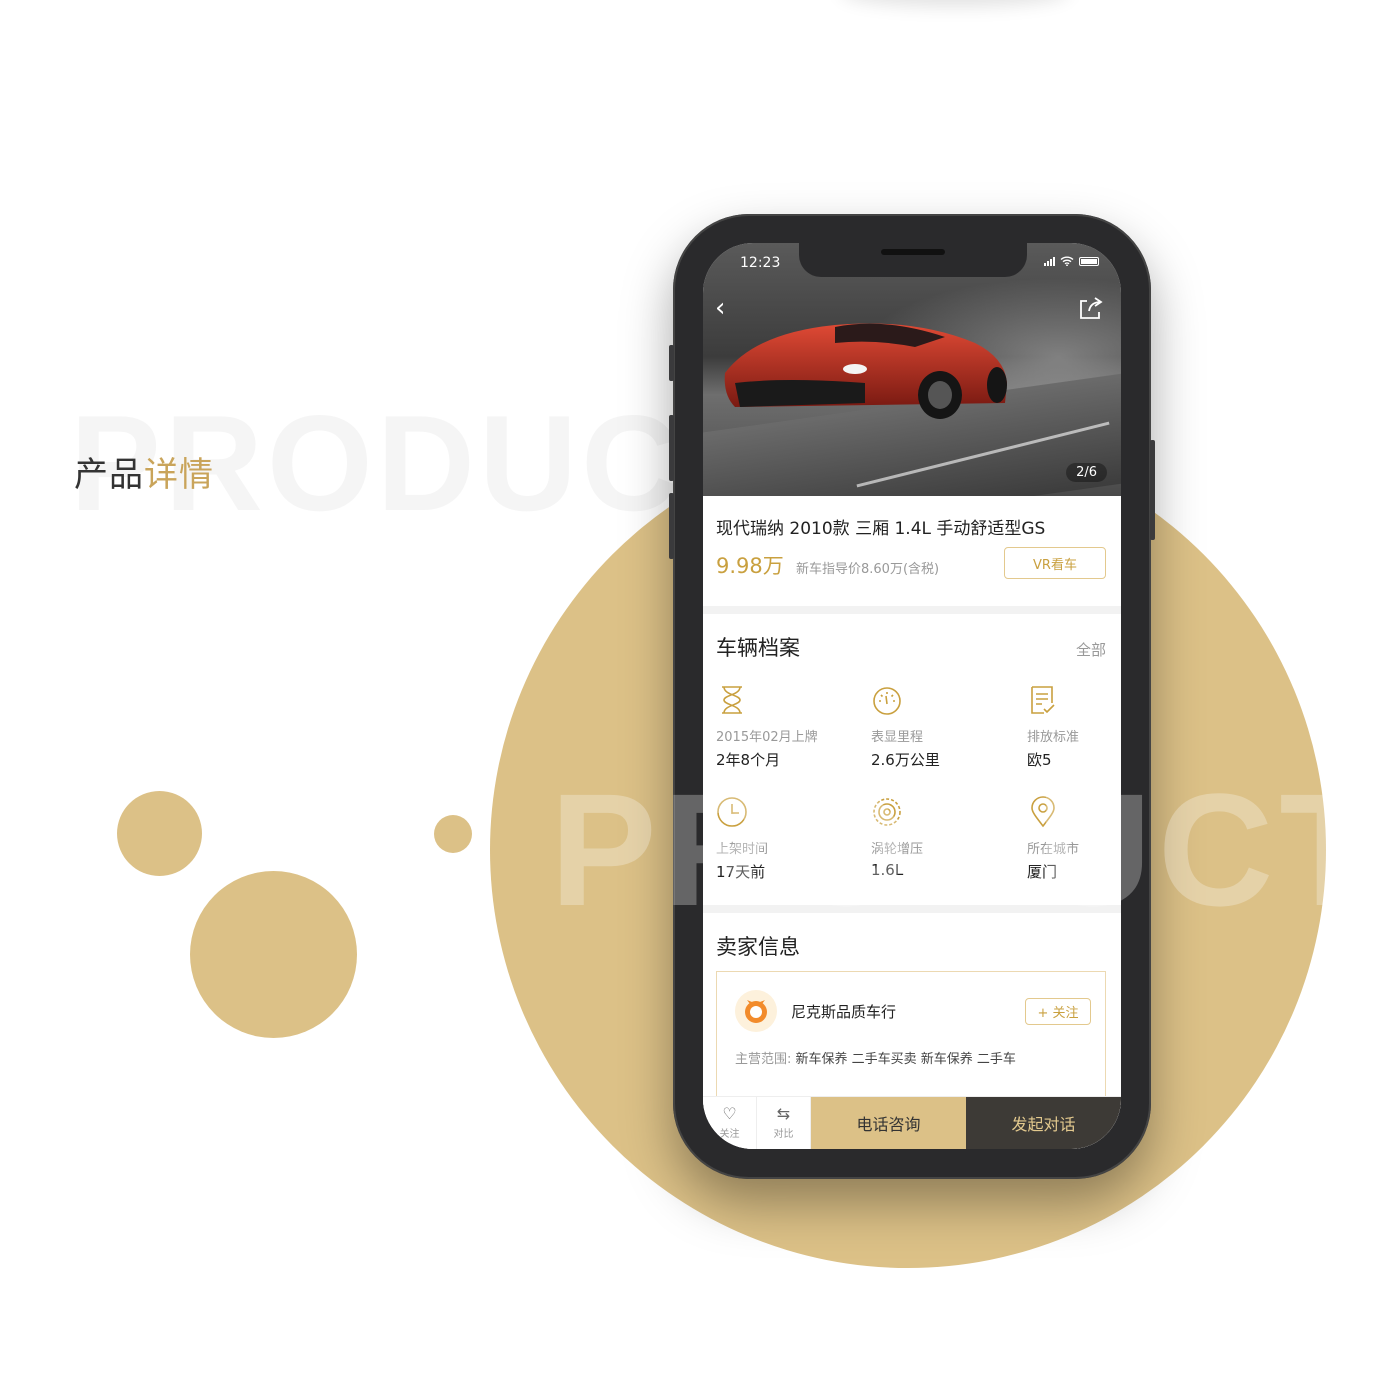 This screenshot has height=1386, width=1400. I want to click on spec-registration: 2015年02月上牌 2年8个月, so click(786, 727).